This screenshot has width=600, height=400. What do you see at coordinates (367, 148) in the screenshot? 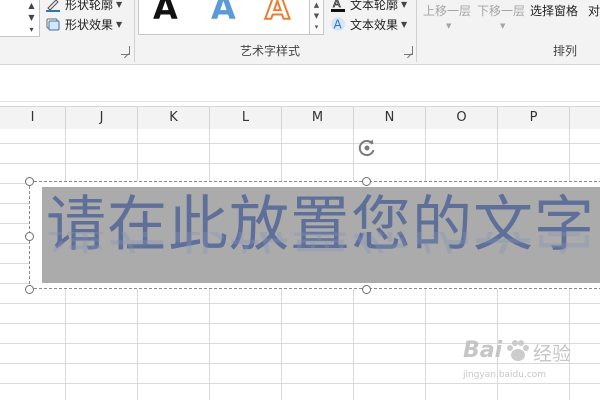
I see `rotate-handle-icon` at bounding box center [367, 148].